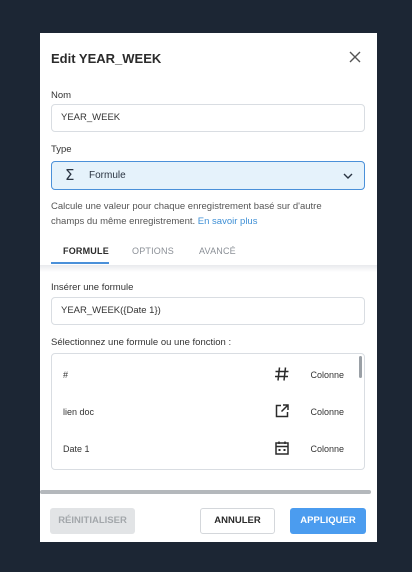  What do you see at coordinates (208, 175) in the screenshot?
I see `type-select: Σ Formule` at bounding box center [208, 175].